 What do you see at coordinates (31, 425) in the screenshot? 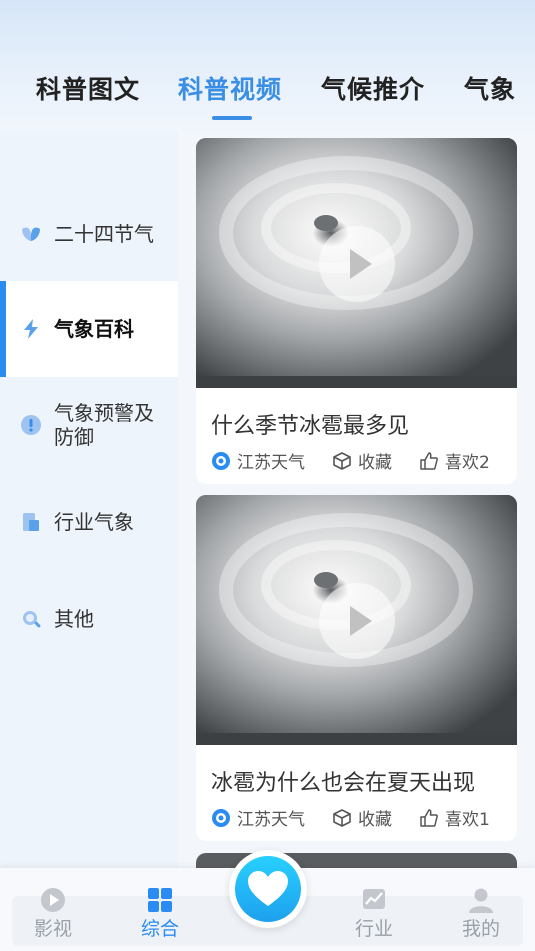
I see `warning-icon` at bounding box center [31, 425].